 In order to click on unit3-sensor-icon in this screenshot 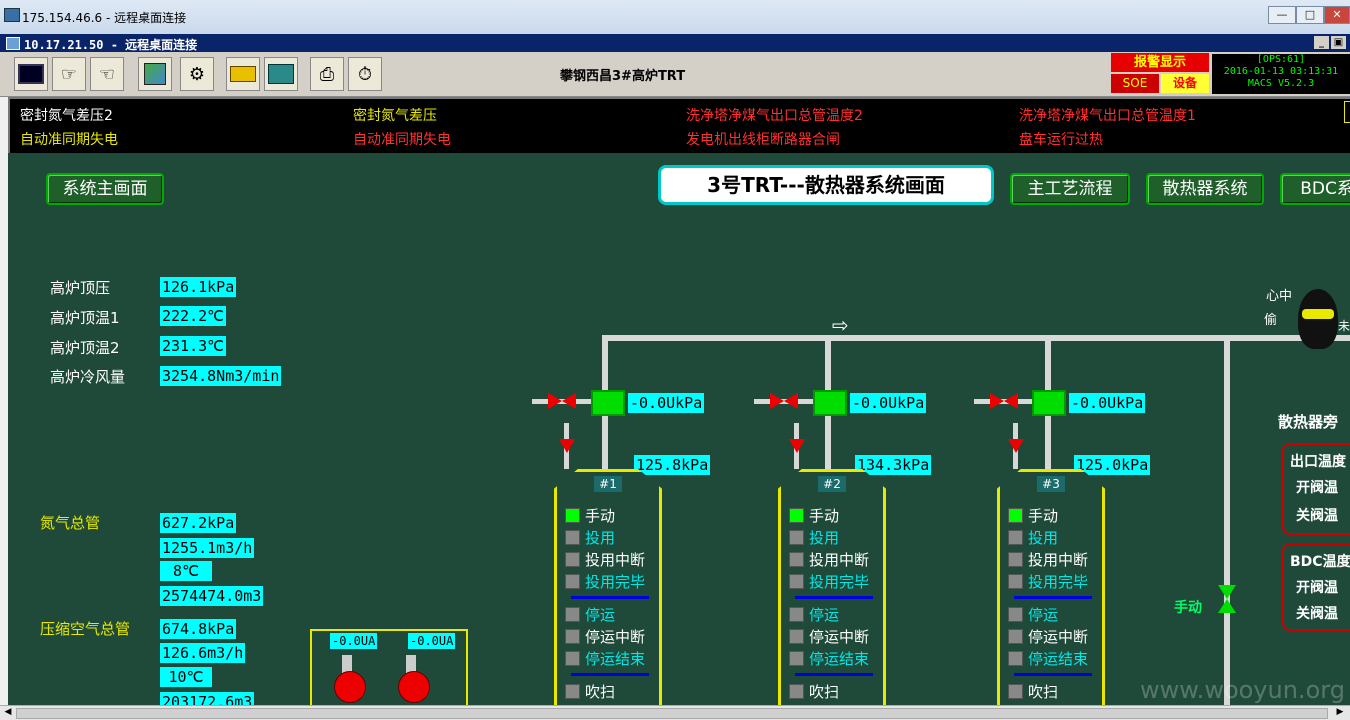, I will do `click(1049, 403)`.